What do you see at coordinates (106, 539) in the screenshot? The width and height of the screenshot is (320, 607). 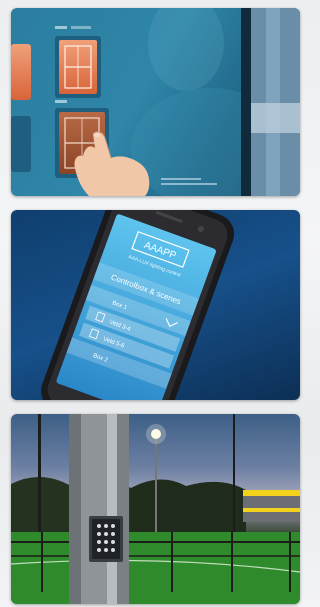 I see `keypad` at bounding box center [106, 539].